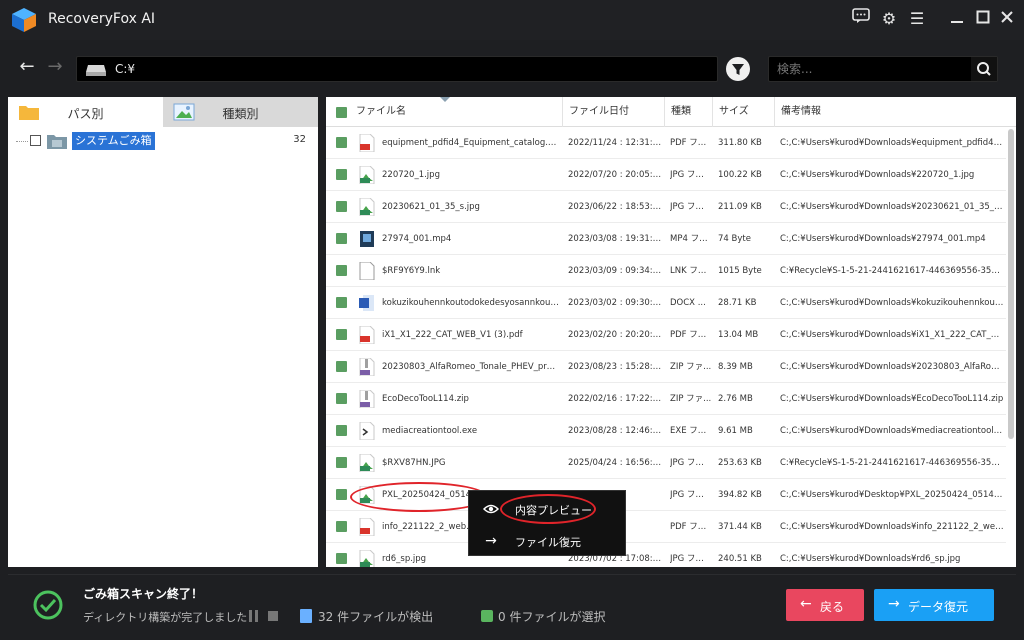 The width and height of the screenshot is (1024, 640). I want to click on tree-item-recycle-bin: システムごみ箱 32, so click(164, 141).